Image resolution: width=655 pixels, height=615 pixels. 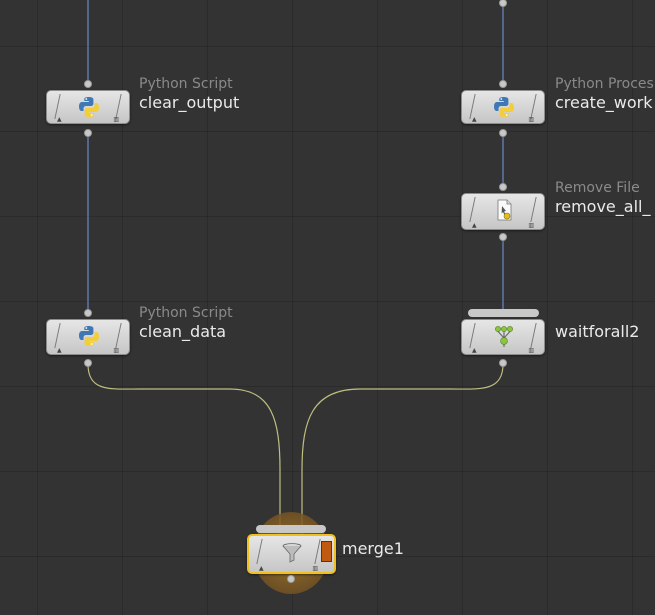 What do you see at coordinates (373, 548) in the screenshot?
I see `node-name-label: merge1` at bounding box center [373, 548].